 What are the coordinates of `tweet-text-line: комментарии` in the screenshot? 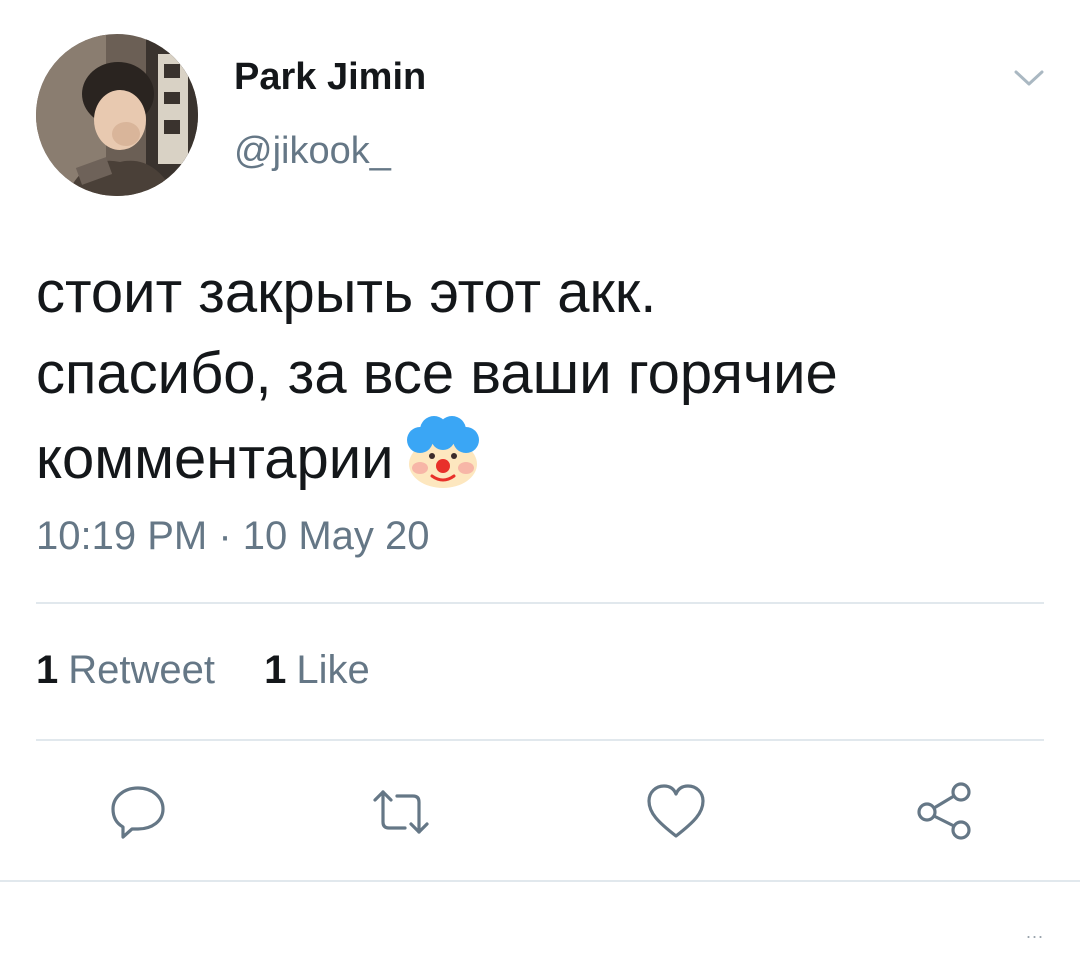 It's located at (215, 458).